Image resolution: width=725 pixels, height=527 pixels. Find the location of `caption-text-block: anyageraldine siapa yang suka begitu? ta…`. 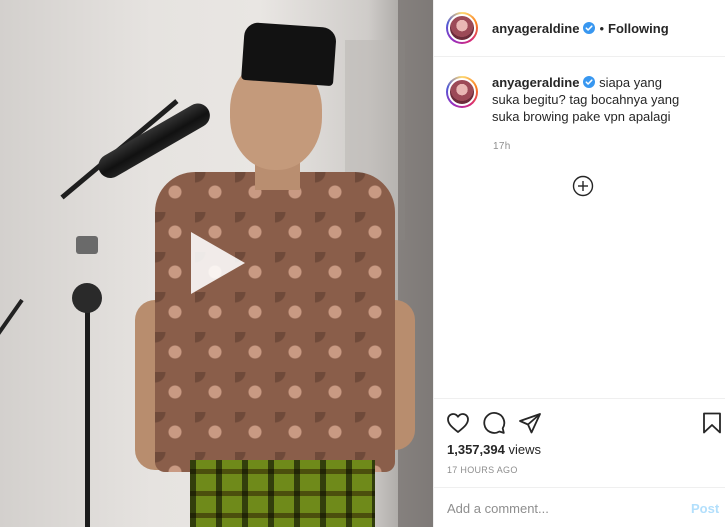

caption-text-block: anyageraldine siapa yang suka begitu? ta… is located at coordinates (592, 99).